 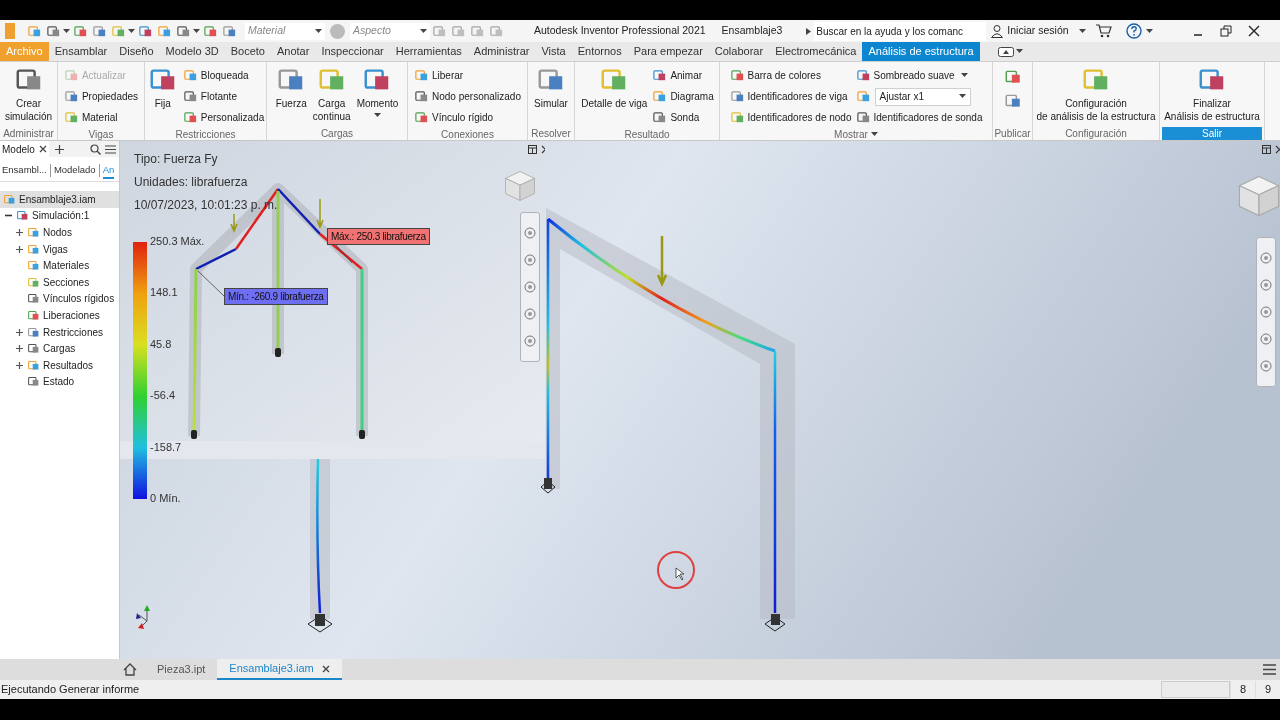 What do you see at coordinates (863, 96) in the screenshot?
I see `tool-icon` at bounding box center [863, 96].